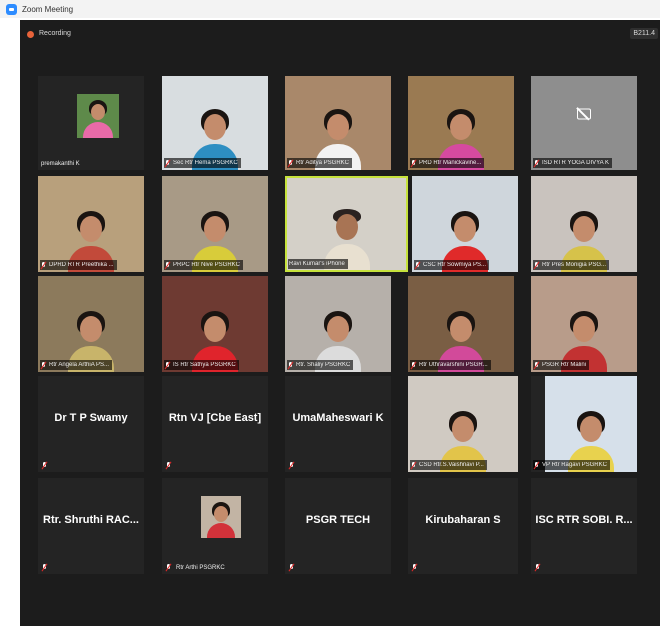 This screenshot has height=626, width=660. What do you see at coordinates (204, 265) in the screenshot?
I see `participant-name-tag: PRPC Rtr Nive PSGRKC` at bounding box center [204, 265].